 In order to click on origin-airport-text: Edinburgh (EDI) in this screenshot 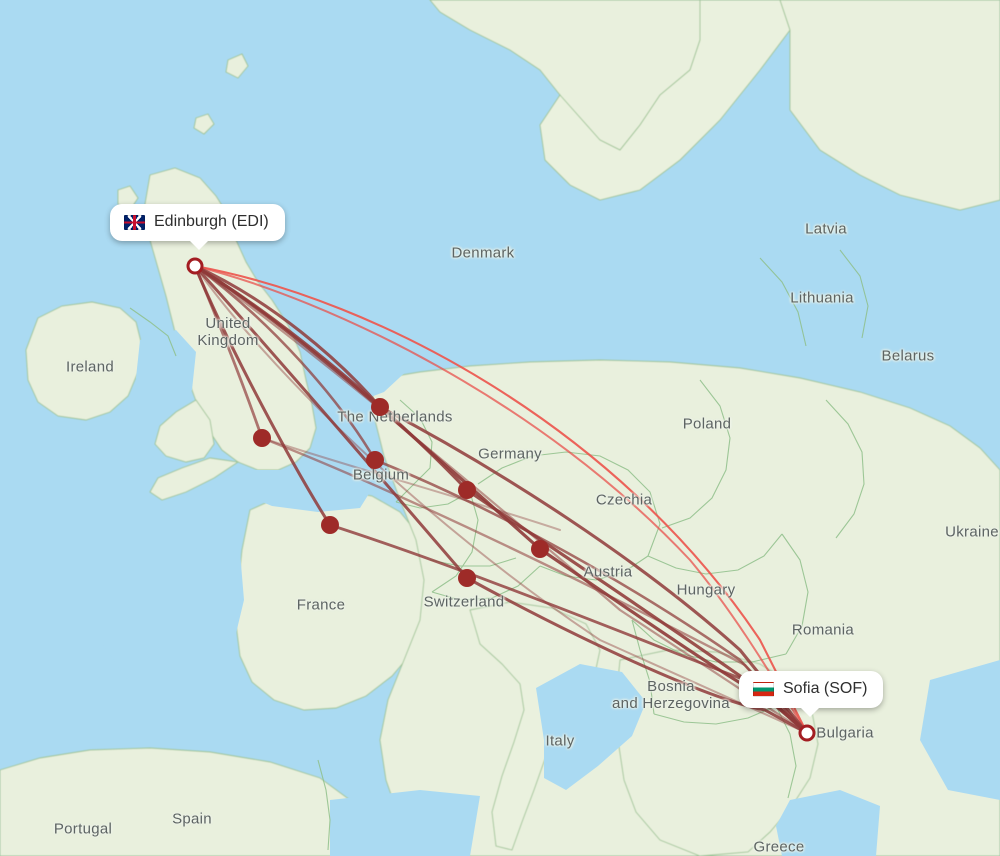, I will do `click(211, 221)`.